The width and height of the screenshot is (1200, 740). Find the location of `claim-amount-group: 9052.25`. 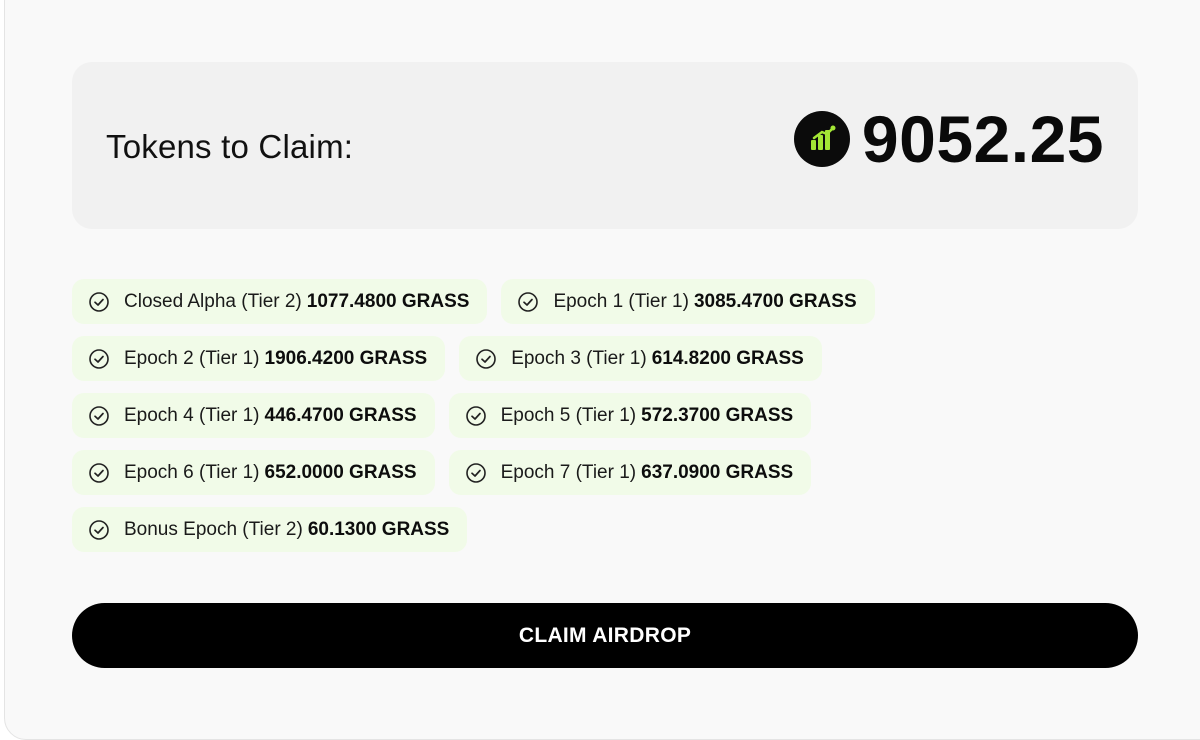

claim-amount-group: 9052.25 is located at coordinates (948, 139).